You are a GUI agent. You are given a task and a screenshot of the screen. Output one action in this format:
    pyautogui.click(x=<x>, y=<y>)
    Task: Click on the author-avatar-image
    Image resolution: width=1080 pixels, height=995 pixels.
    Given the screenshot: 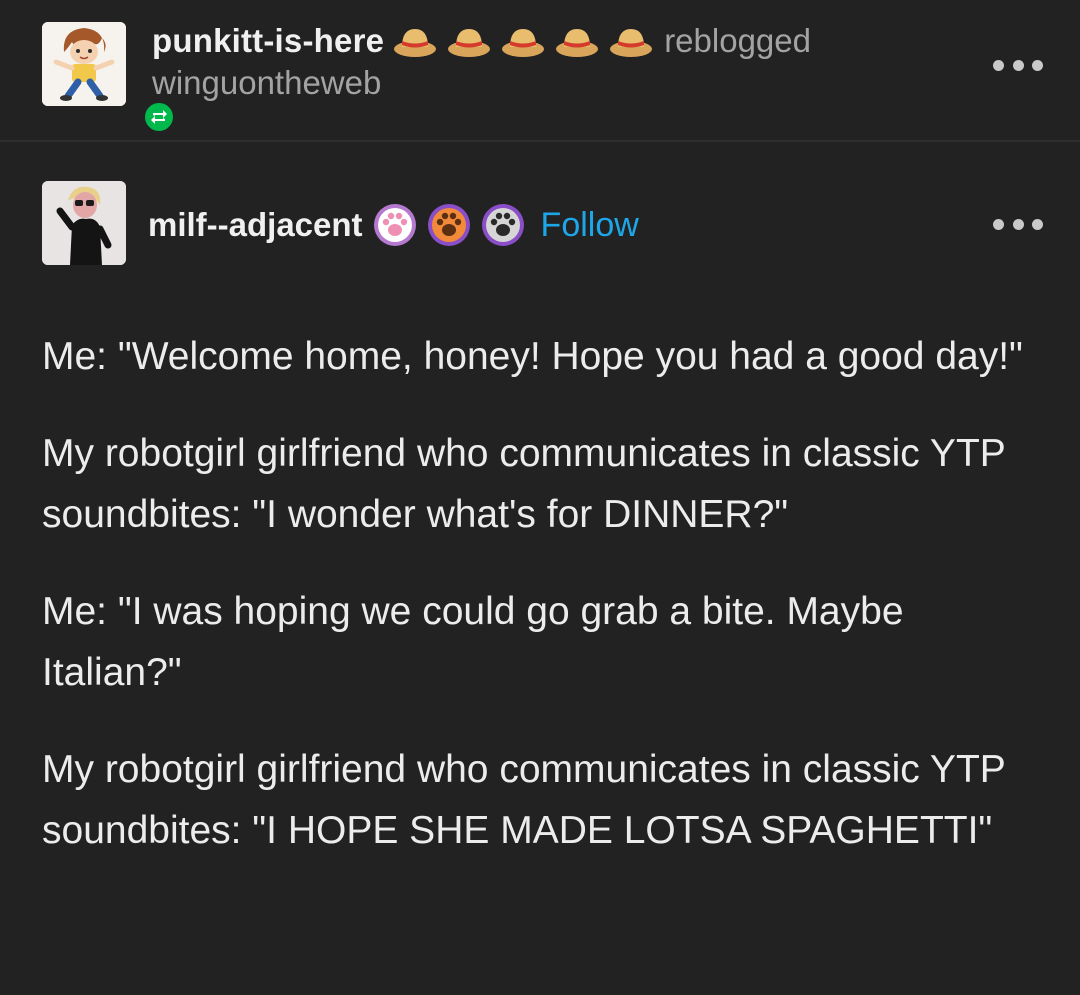 What is the action you would take?
    pyautogui.click(x=84, y=223)
    